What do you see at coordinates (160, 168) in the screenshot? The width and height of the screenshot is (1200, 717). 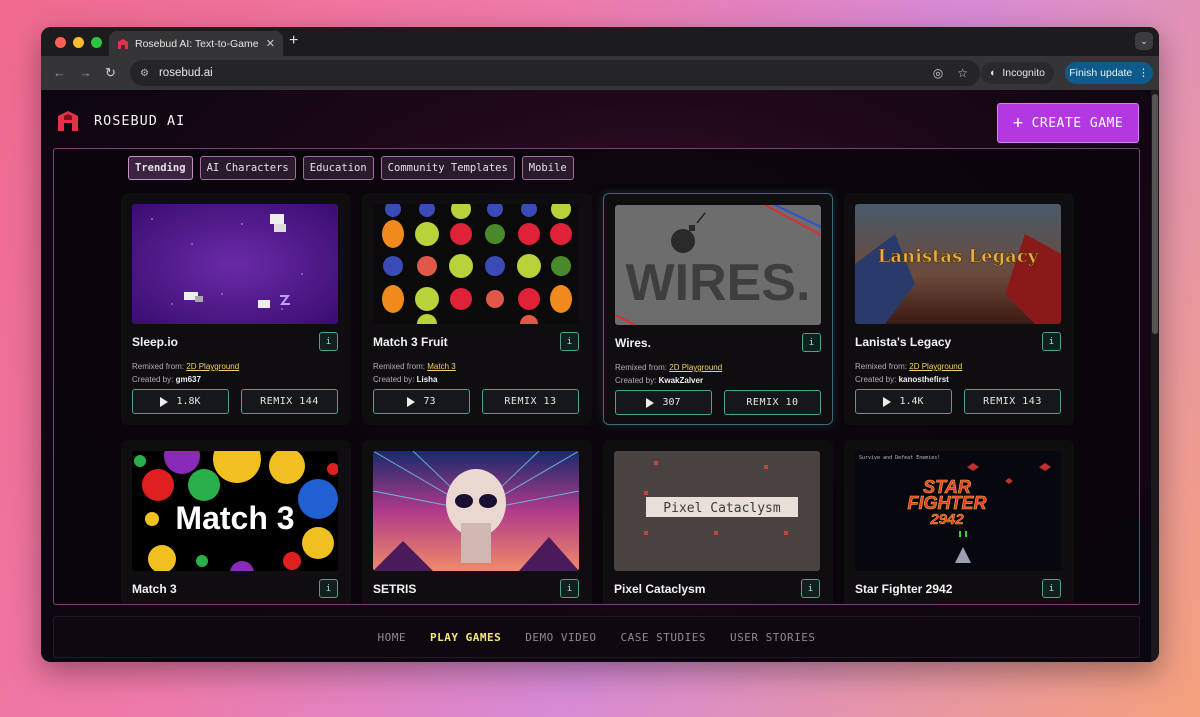 I see `filter-trending: Trending` at bounding box center [160, 168].